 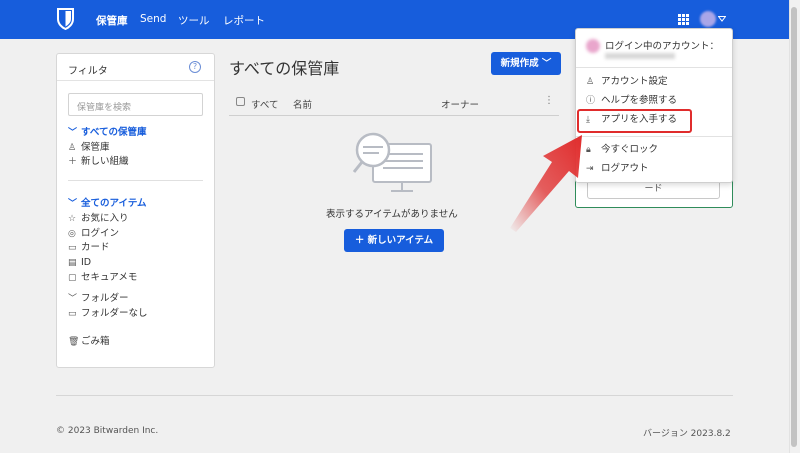 I want to click on filter-no-folder: ▭ フォルダーなし, so click(x=108, y=313).